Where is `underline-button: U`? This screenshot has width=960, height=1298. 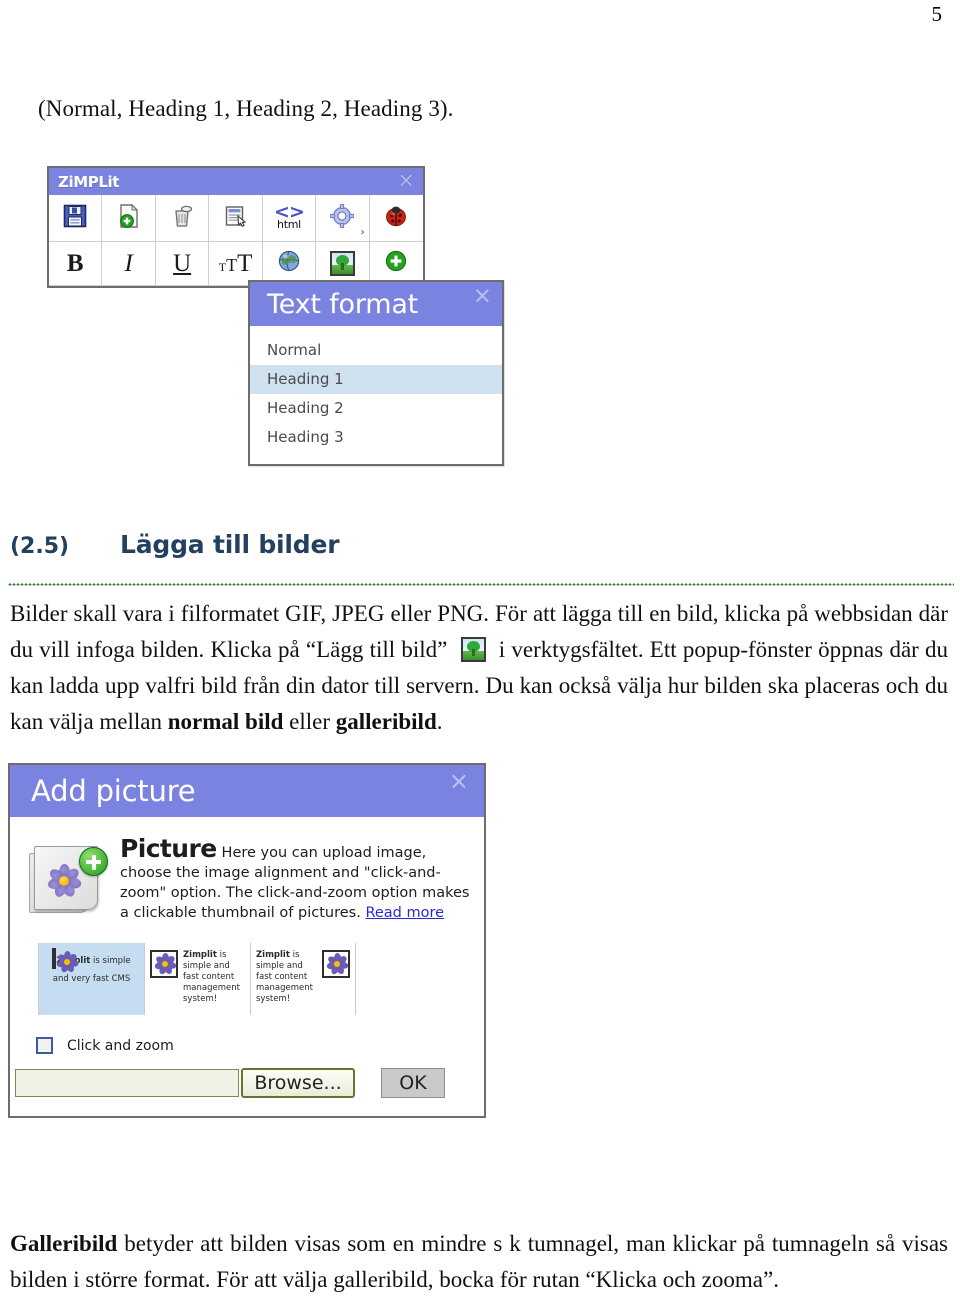
underline-button: U is located at coordinates (182, 264).